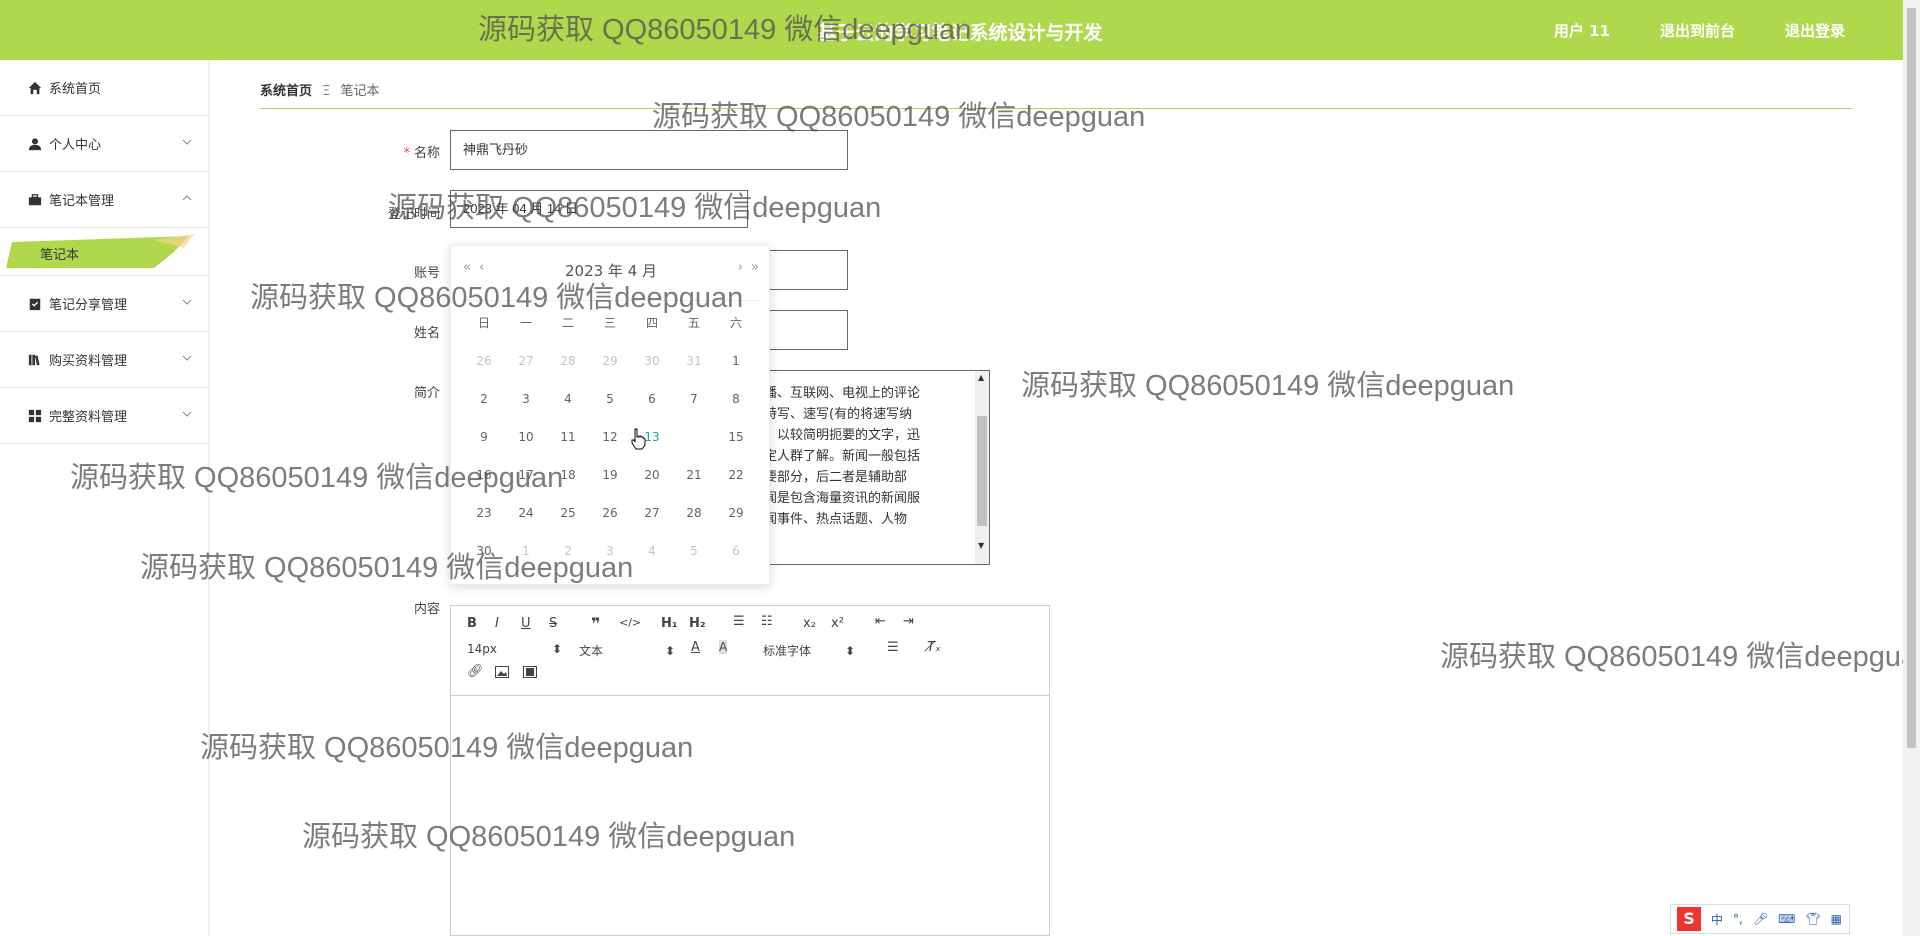 The width and height of the screenshot is (1920, 936). I want to click on clear-format-icon: T̸ₓ, so click(934, 647).